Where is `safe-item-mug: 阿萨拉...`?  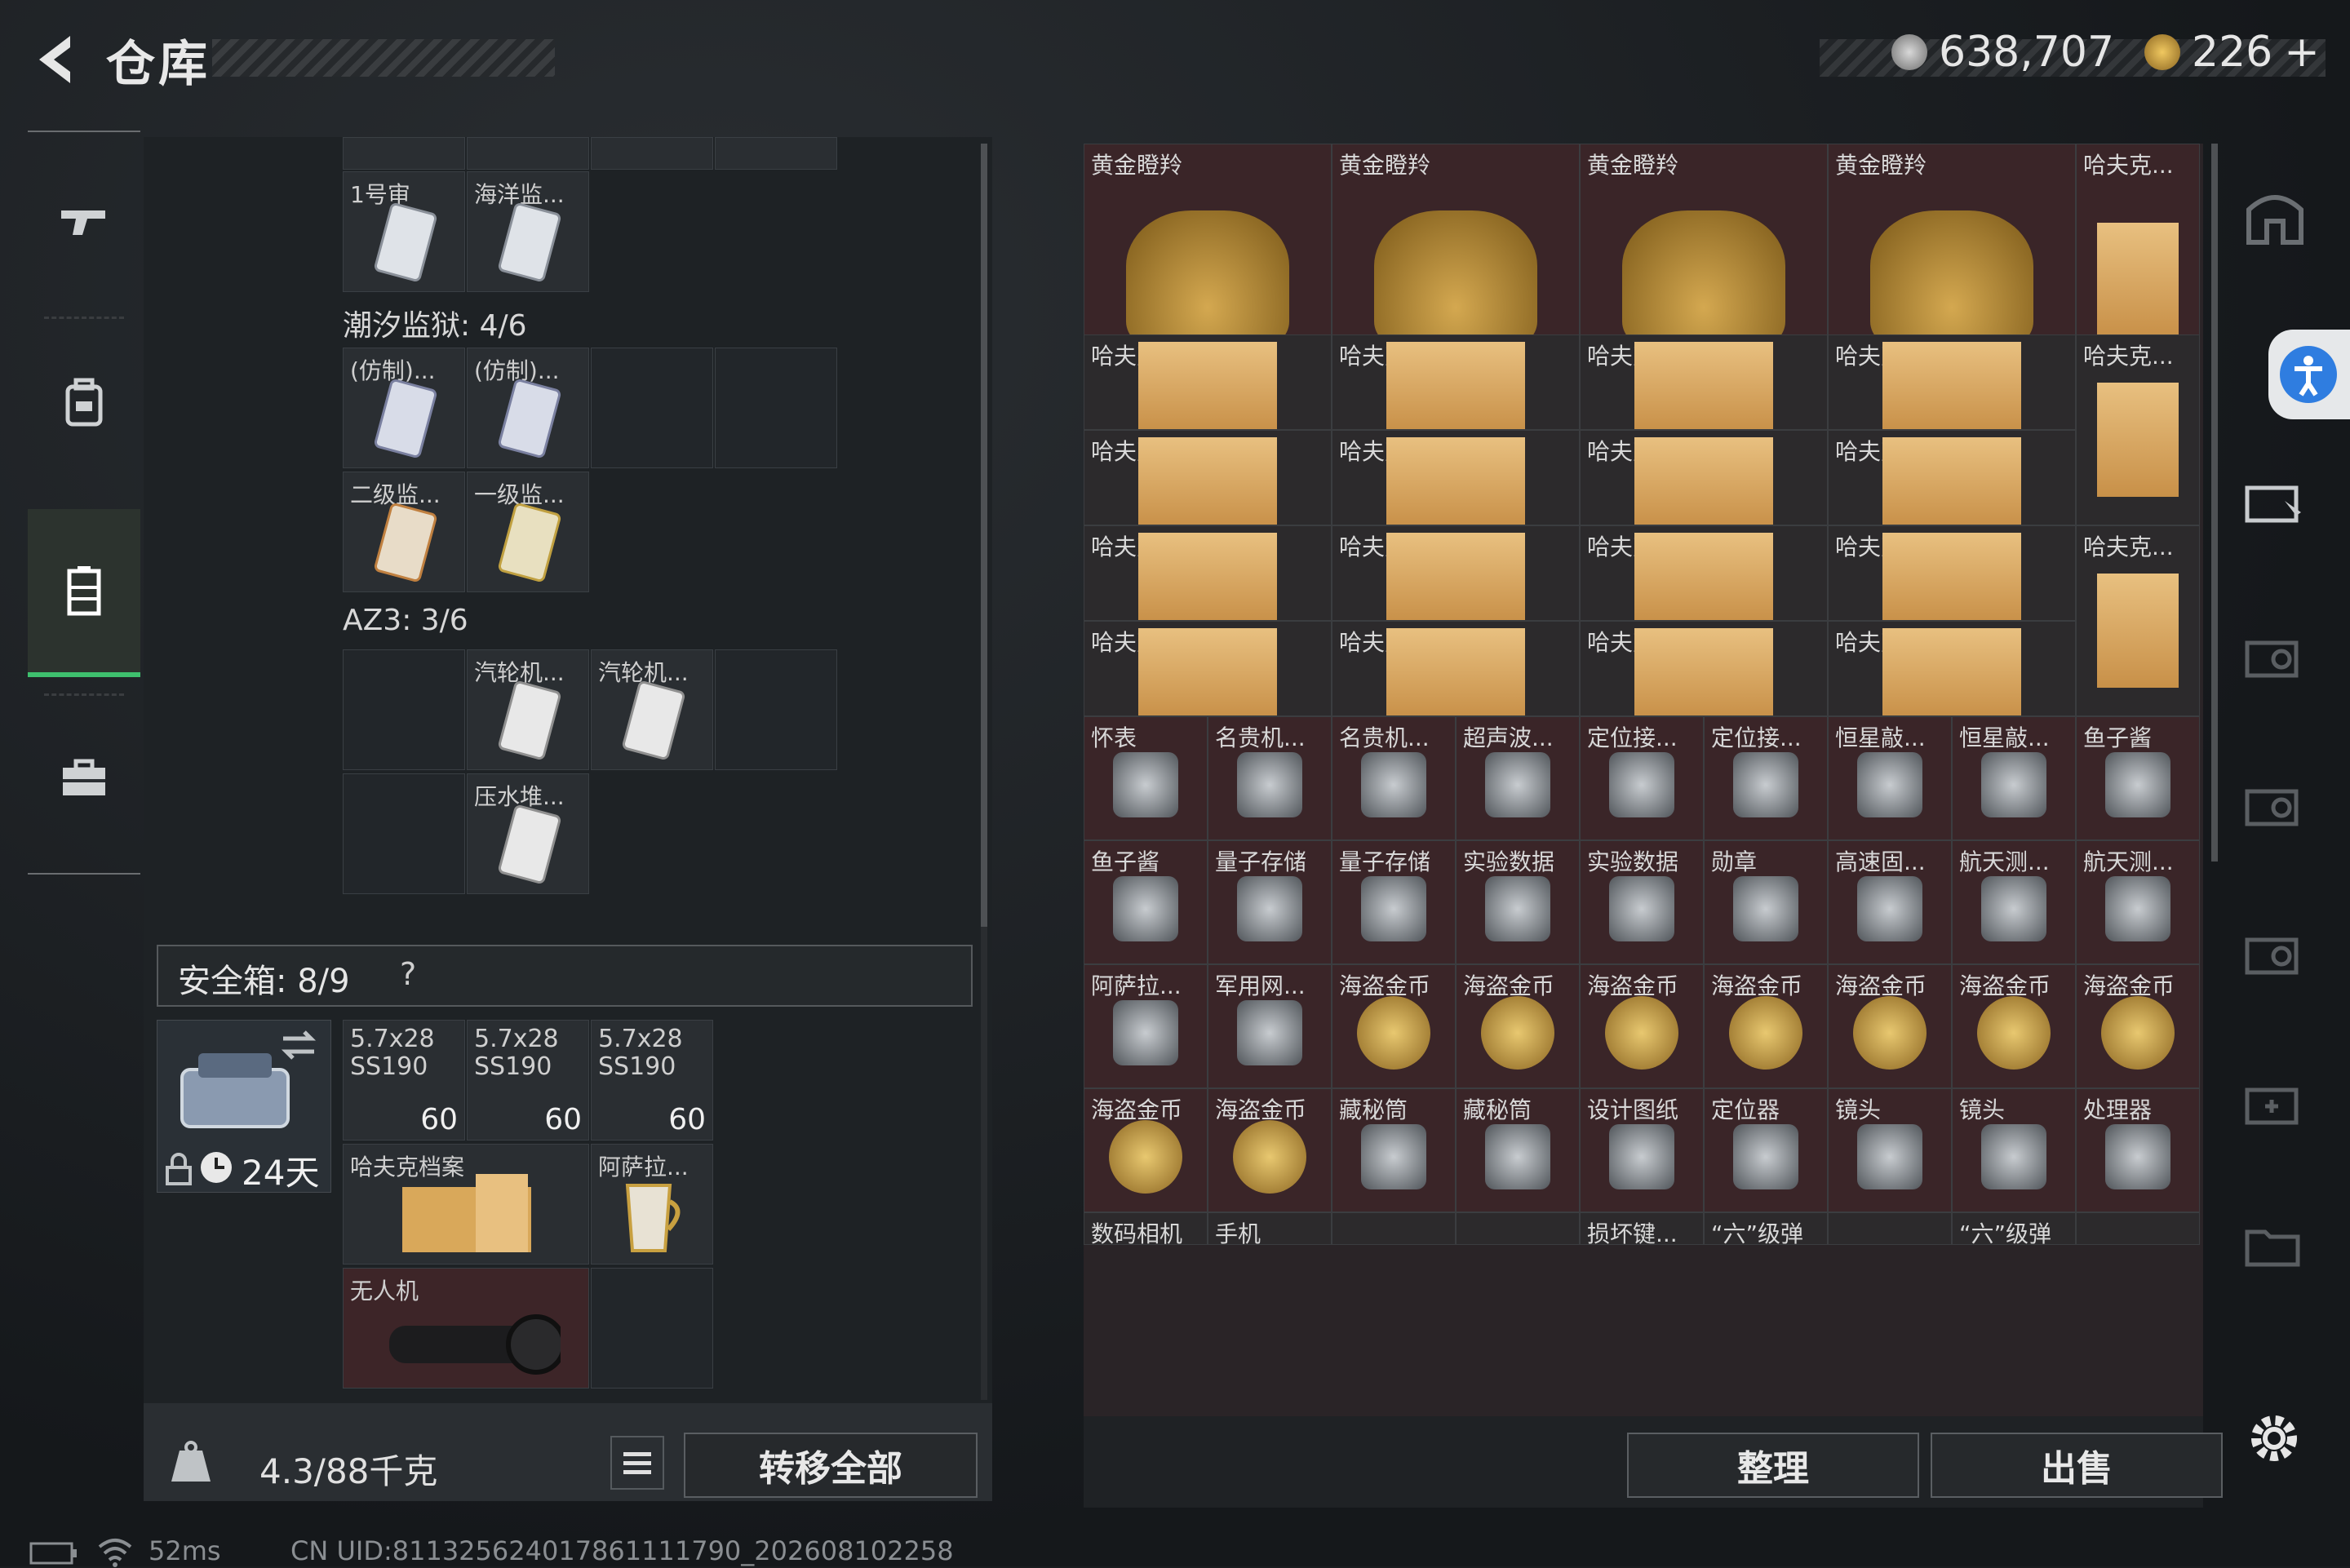
safe-item-mug: 阿萨拉... is located at coordinates (652, 1204).